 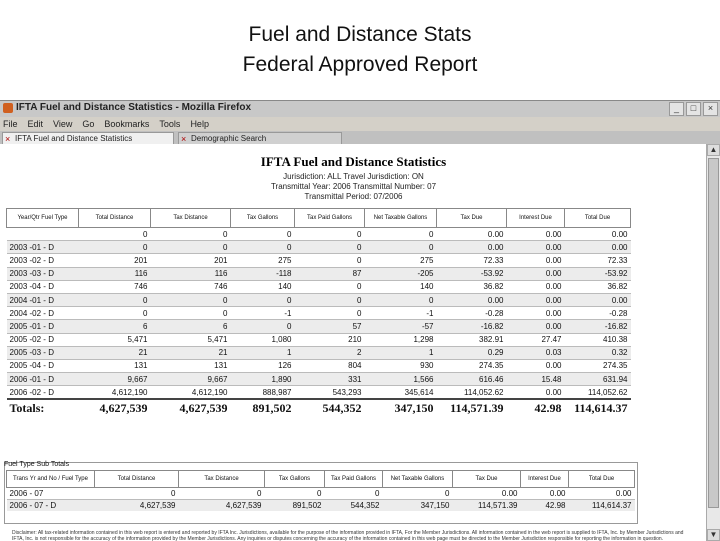 What do you see at coordinates (126, 124) in the screenshot?
I see `menu-bookmarks: Bookmarks` at bounding box center [126, 124].